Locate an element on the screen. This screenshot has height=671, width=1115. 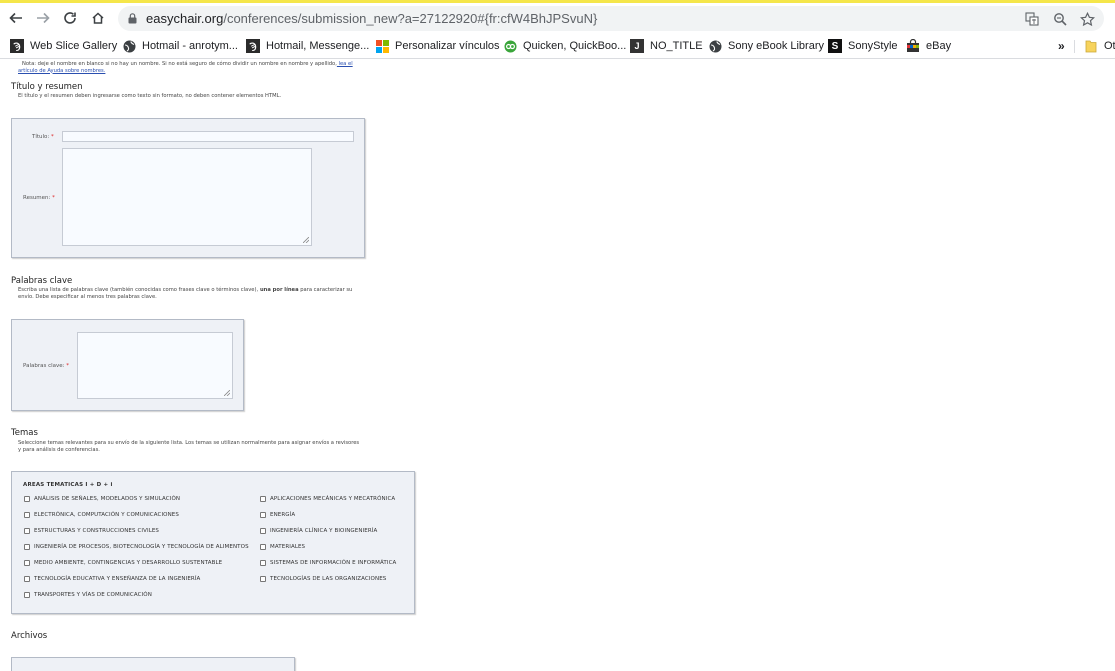
forward-button is located at coordinates (43, 18).